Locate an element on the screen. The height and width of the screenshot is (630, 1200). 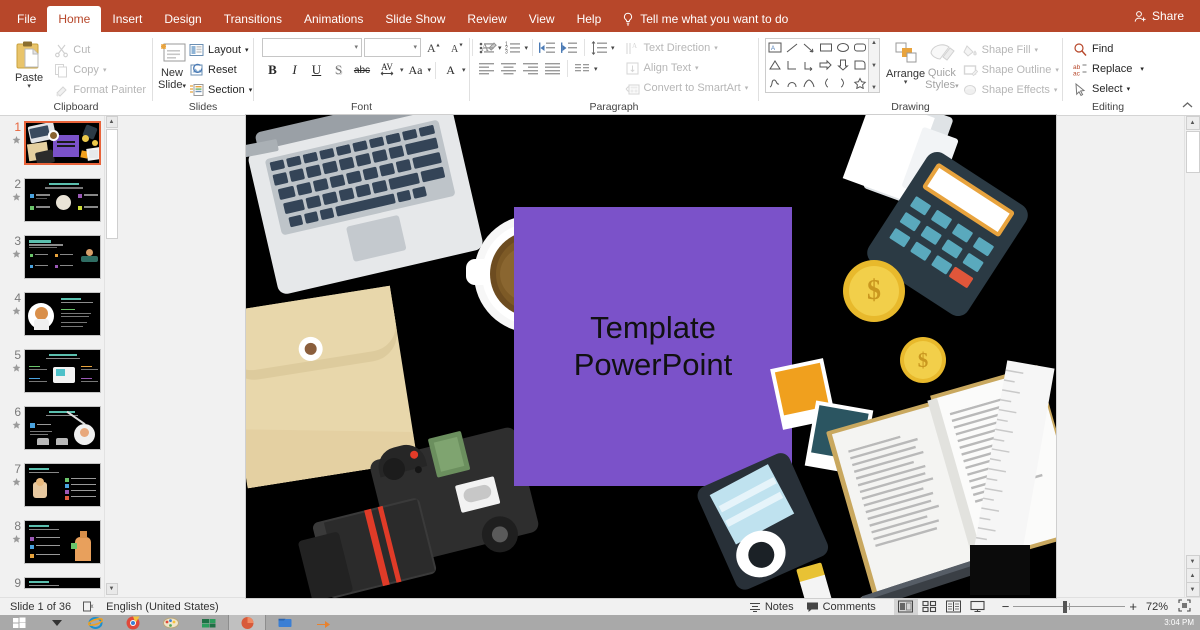
shape-curve is located at coordinates (791, 83).